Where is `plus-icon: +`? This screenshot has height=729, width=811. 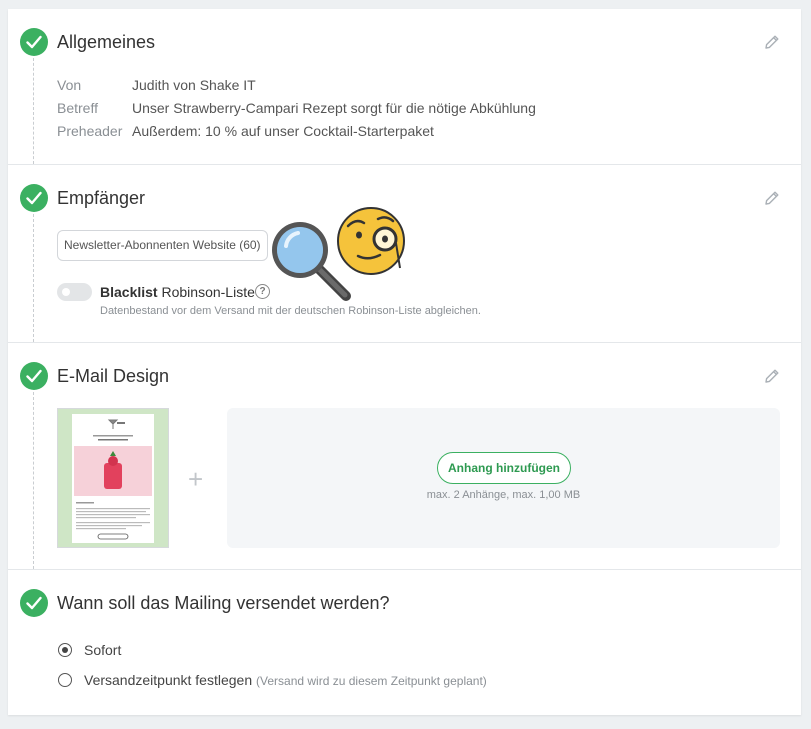
plus-icon: + is located at coordinates (196, 479).